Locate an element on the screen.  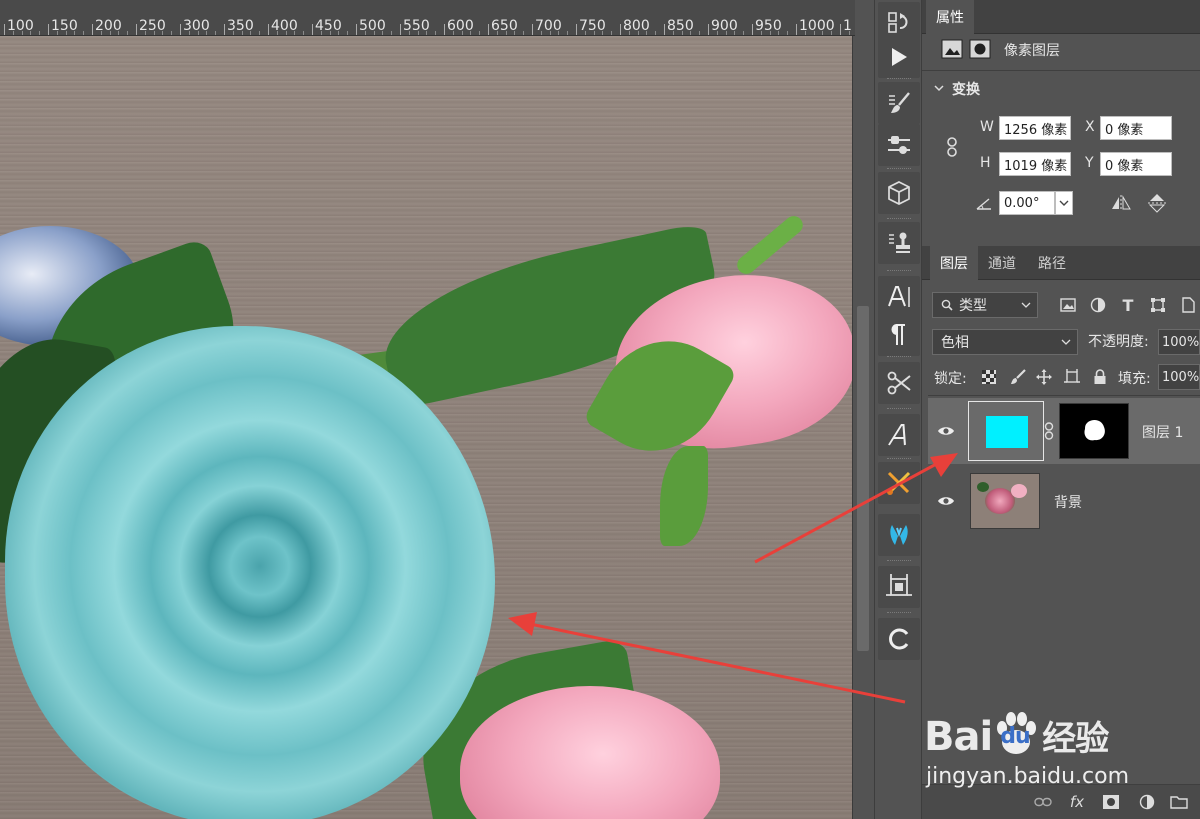
annotation-arrows is located at coordinates (733, 578).